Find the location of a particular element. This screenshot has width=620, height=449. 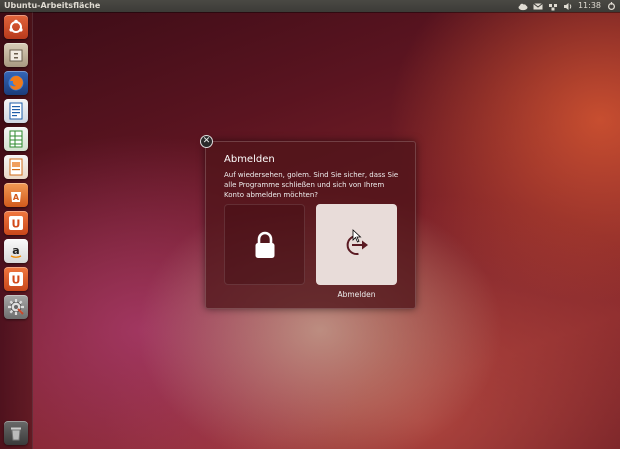

launcher-item-libreoffice-impress is located at coordinates (16, 167).